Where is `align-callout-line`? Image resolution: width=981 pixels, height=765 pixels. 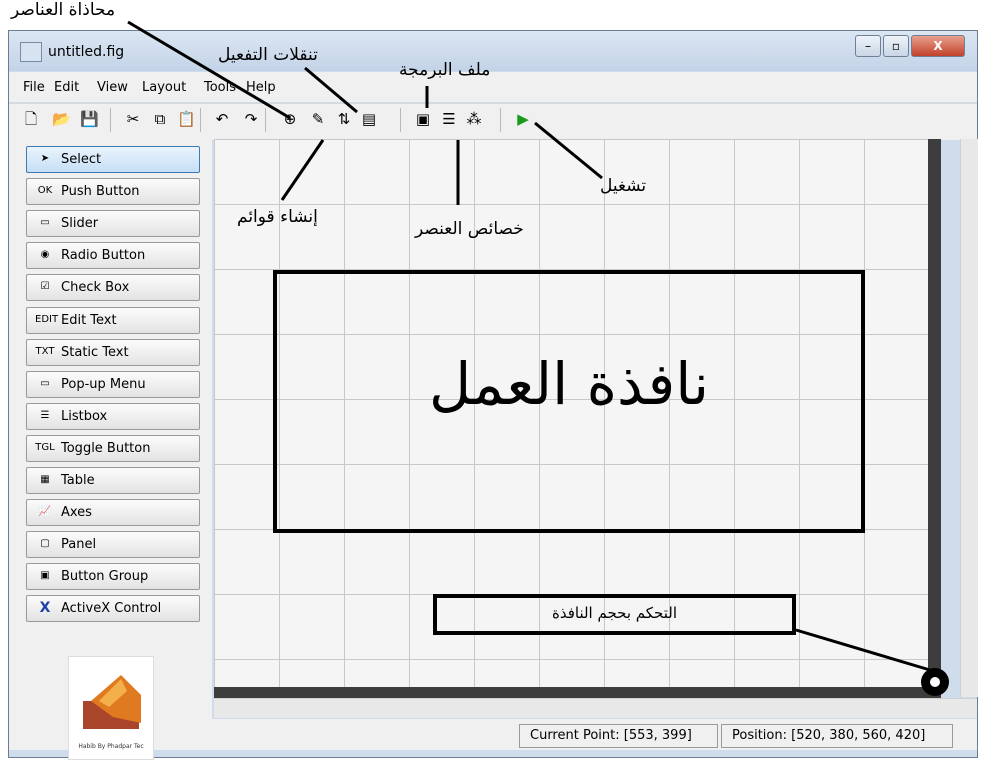 align-callout-line is located at coordinates (209, 70).